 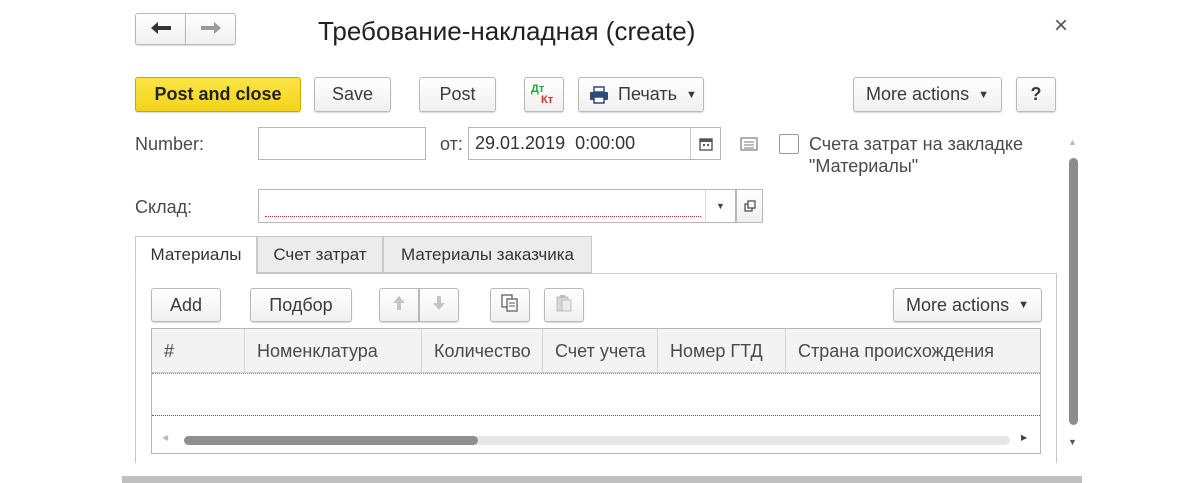 I want to click on arrow-right-icon, so click(x=211, y=29).